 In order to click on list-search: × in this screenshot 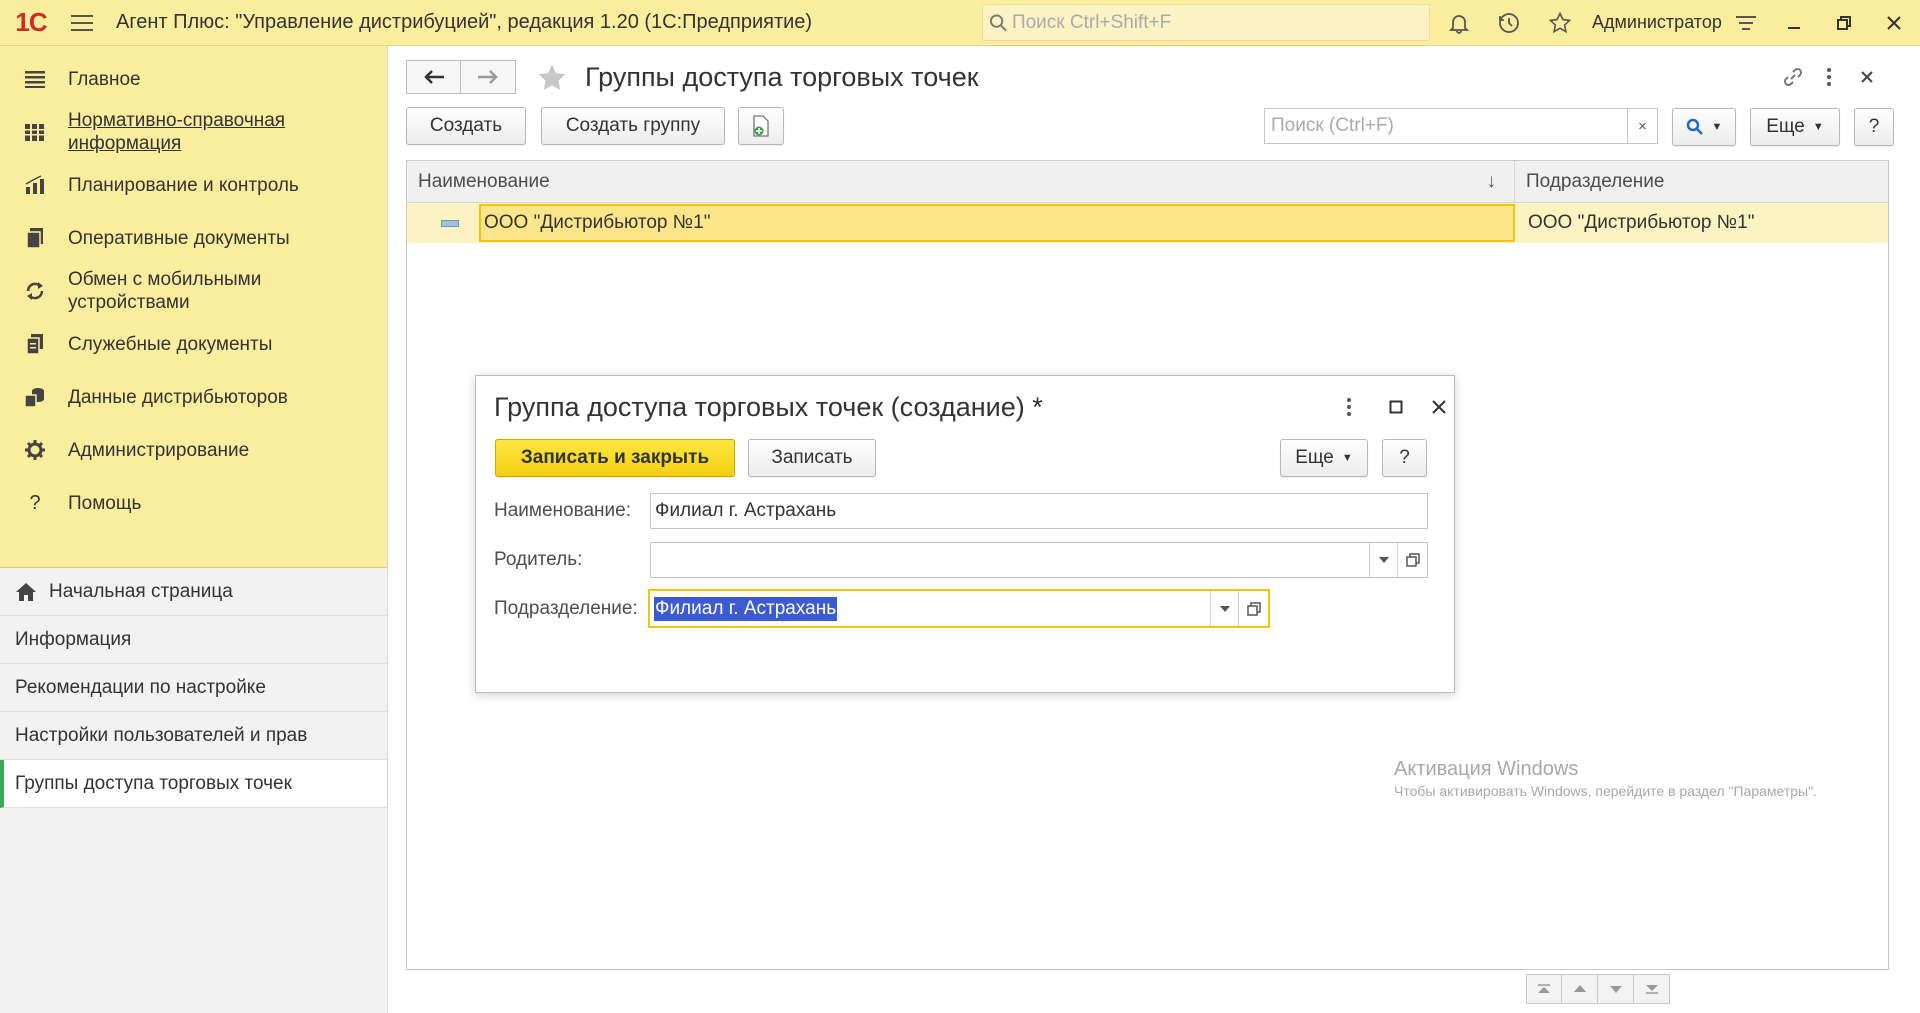, I will do `click(1461, 126)`.